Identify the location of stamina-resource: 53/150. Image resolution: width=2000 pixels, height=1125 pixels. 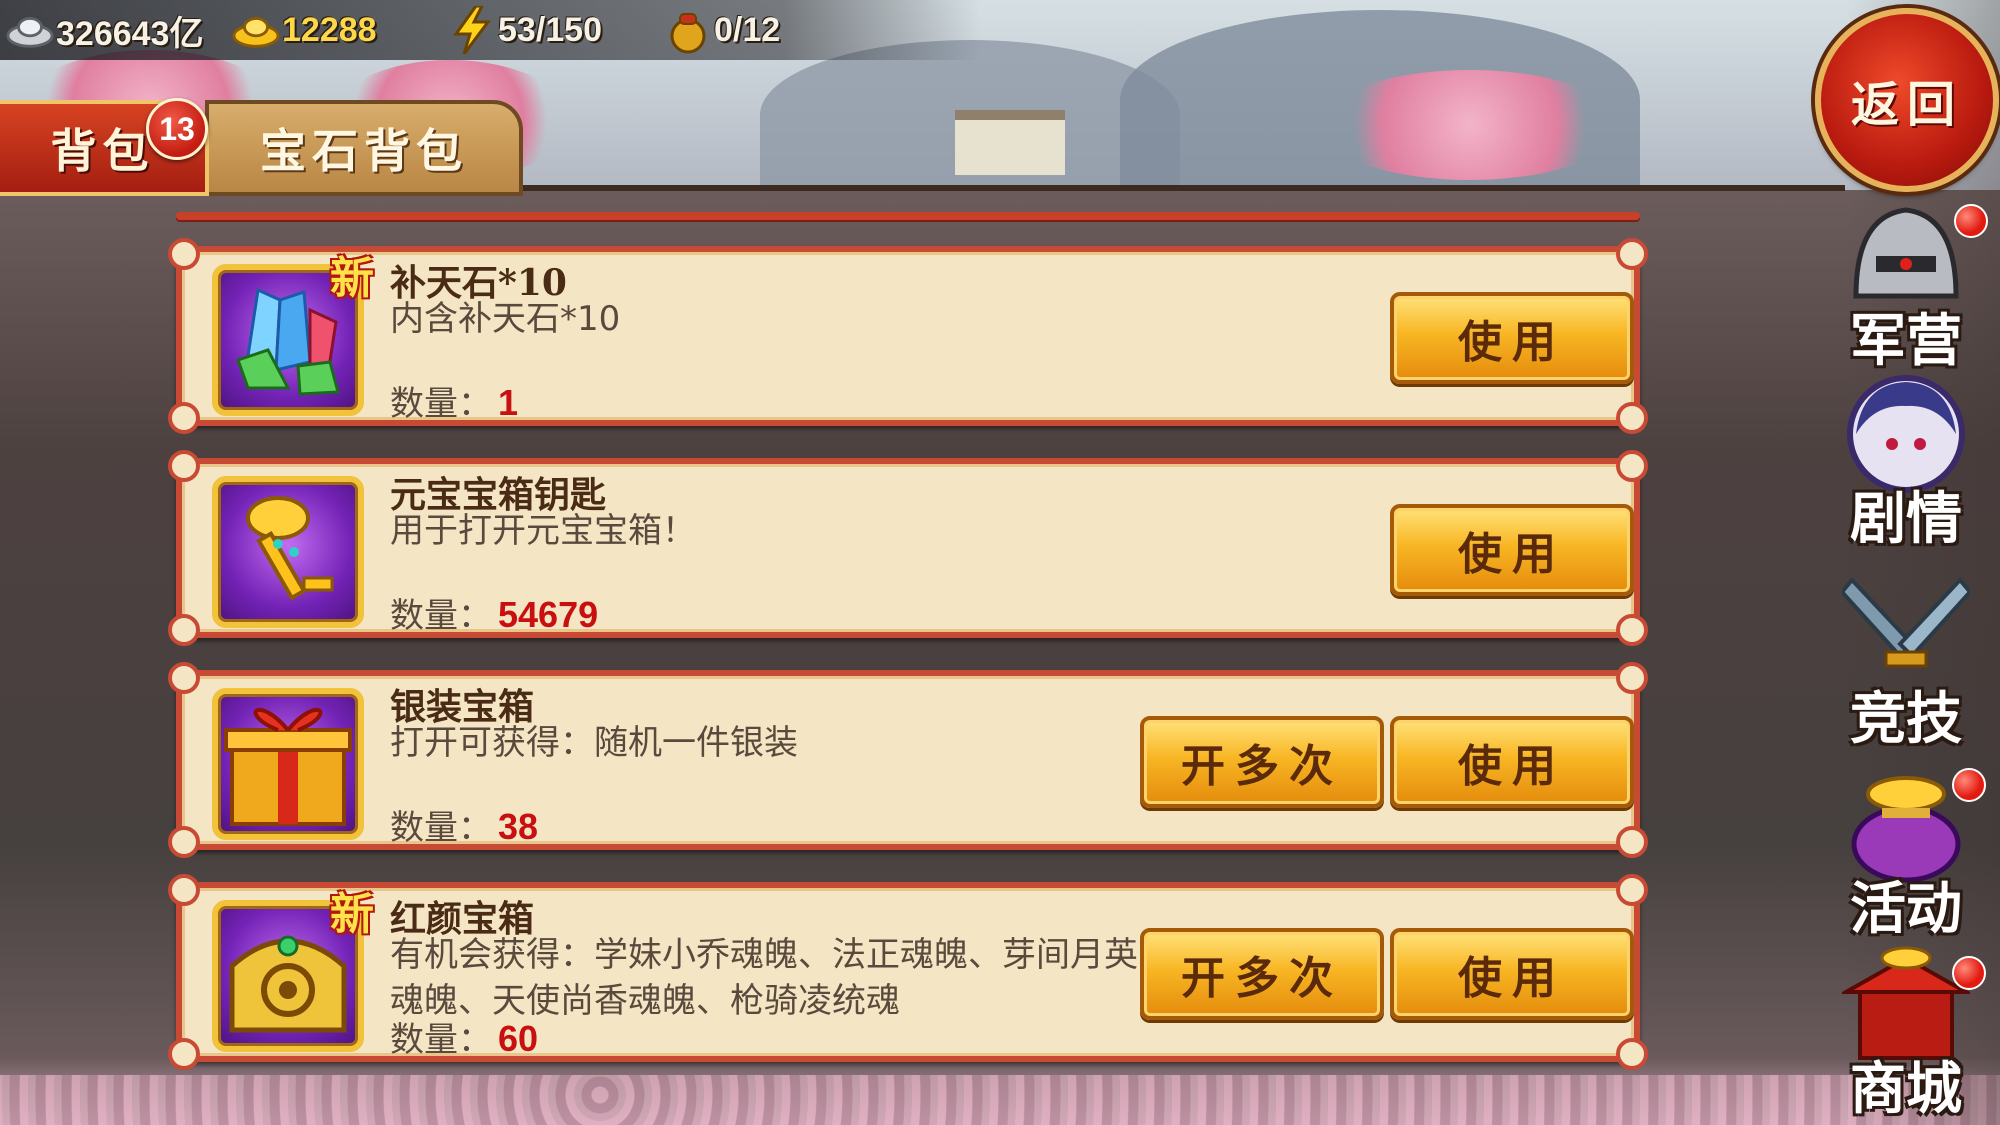
(525, 30).